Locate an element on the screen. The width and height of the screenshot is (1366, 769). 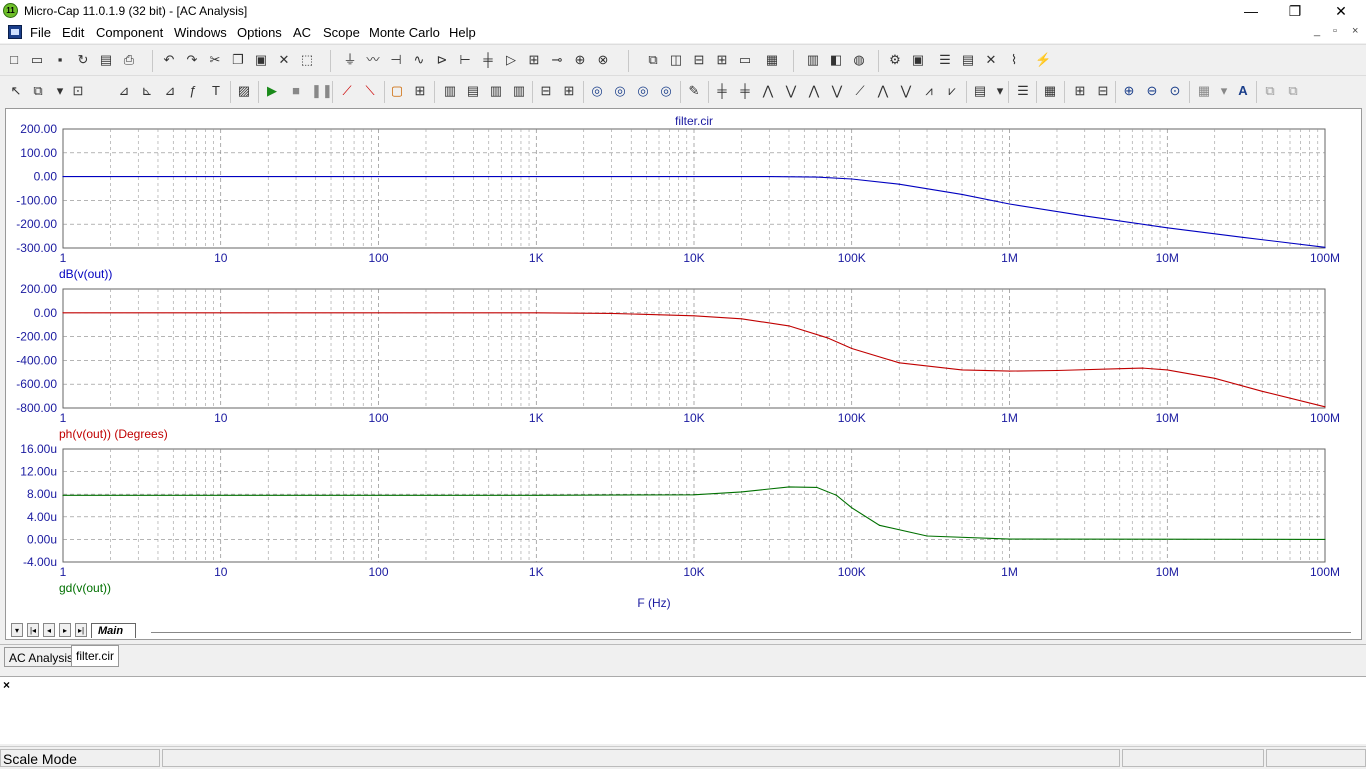
next-valley-icon: ⋁ is located at coordinates (791, 91).